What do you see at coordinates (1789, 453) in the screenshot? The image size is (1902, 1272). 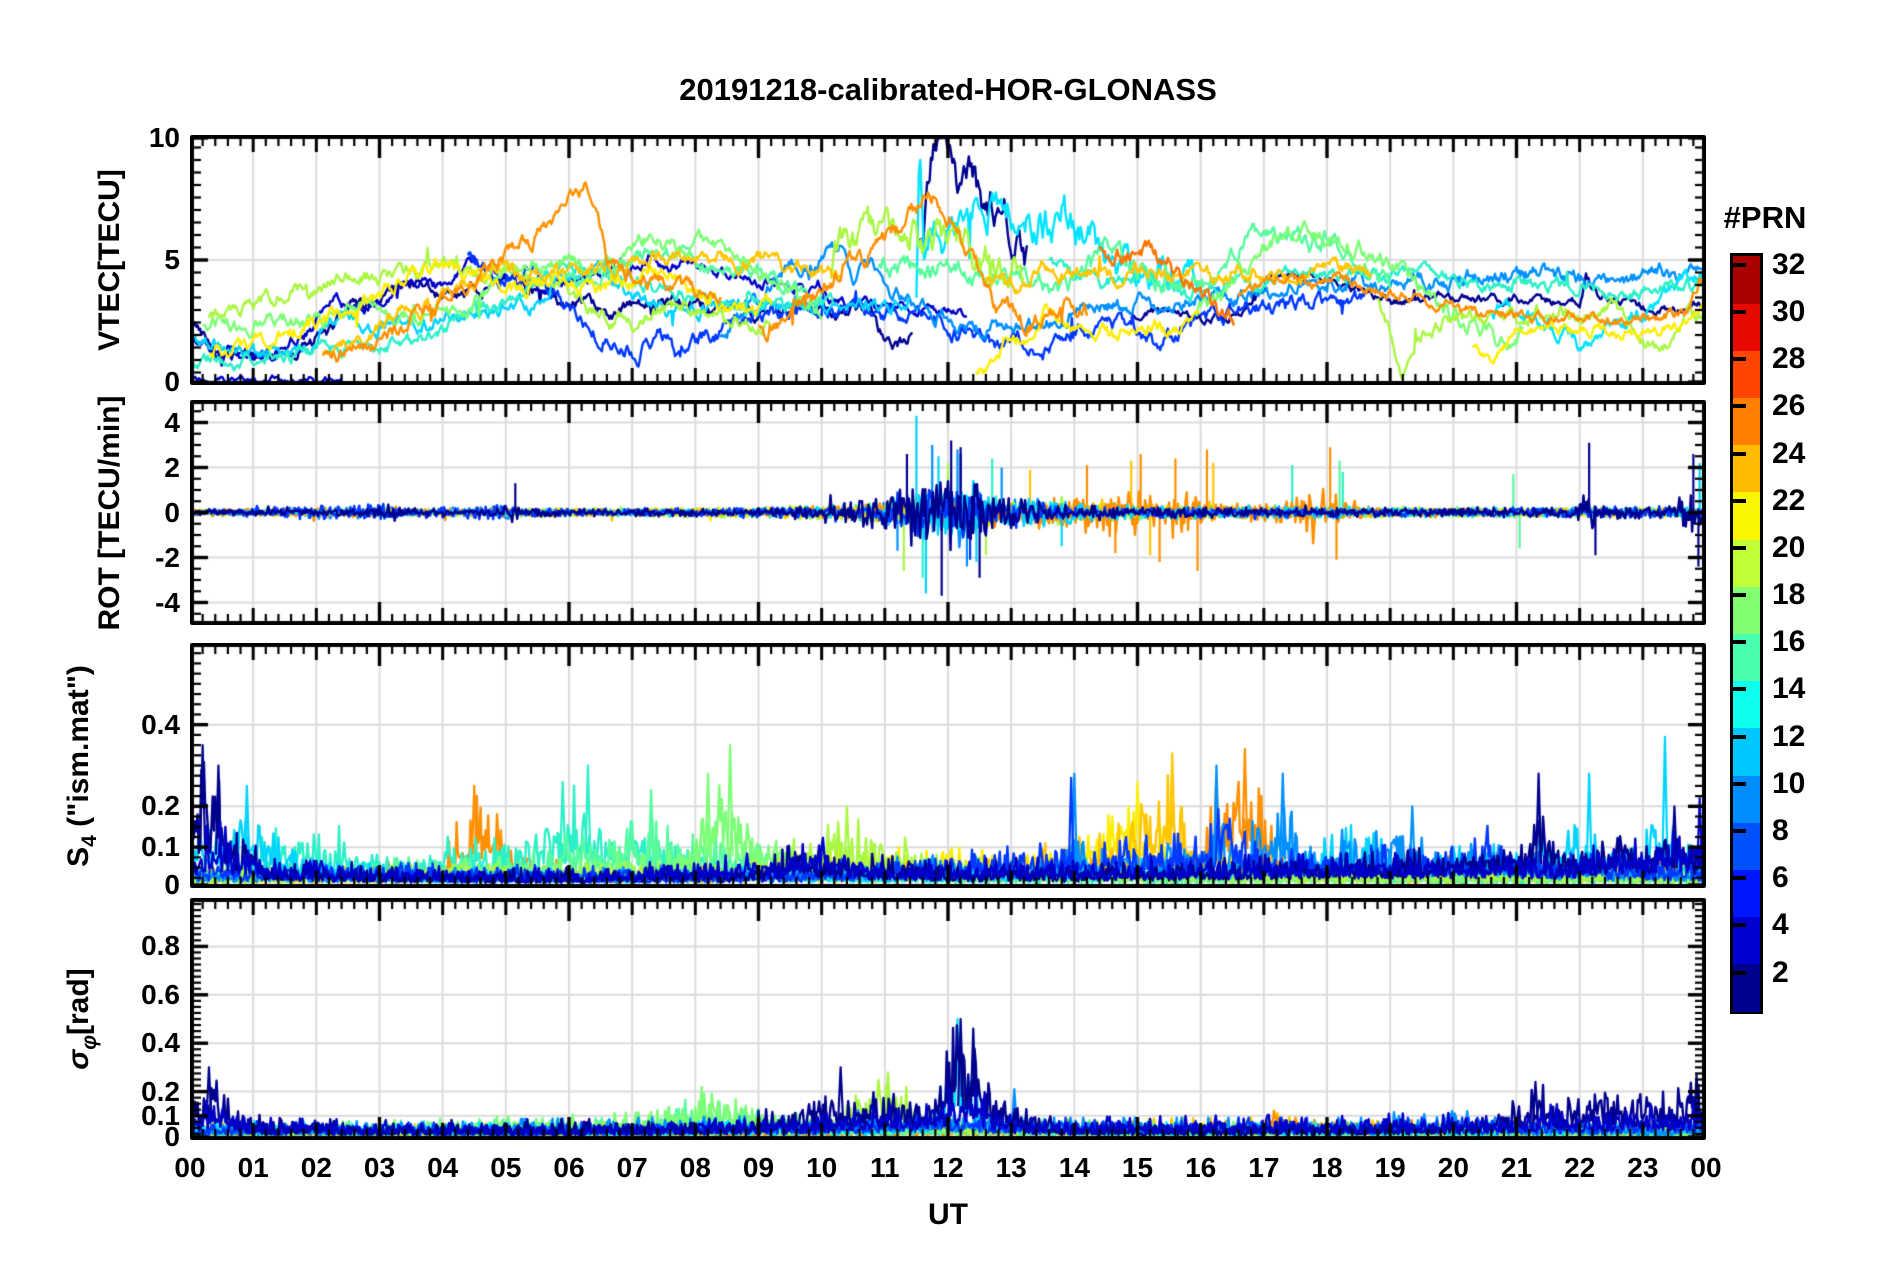 I see `colorbar-tick-label: 24` at bounding box center [1789, 453].